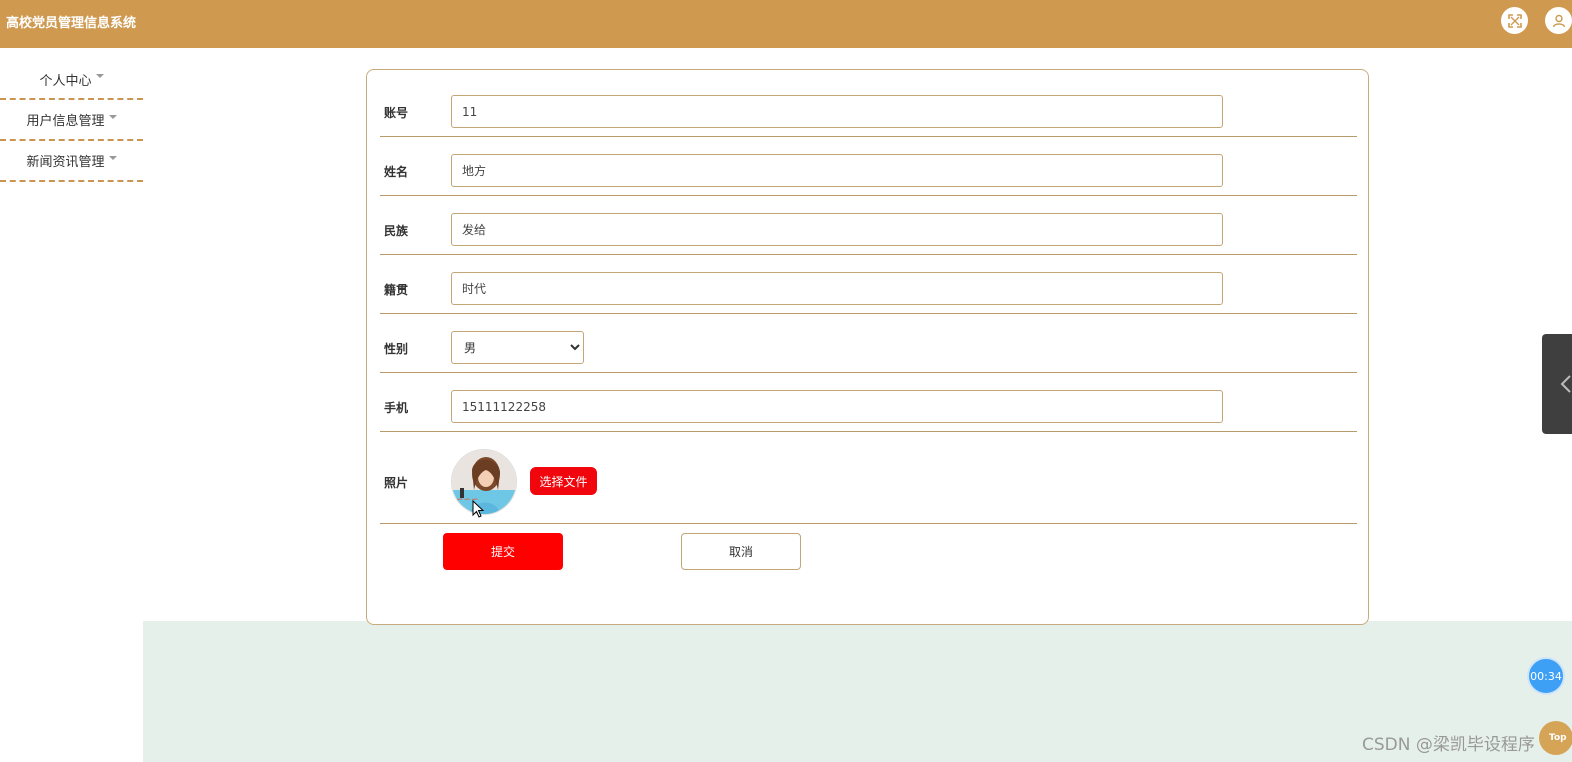 The width and height of the screenshot is (1572, 762). I want to click on account-label: 账号, so click(396, 113).